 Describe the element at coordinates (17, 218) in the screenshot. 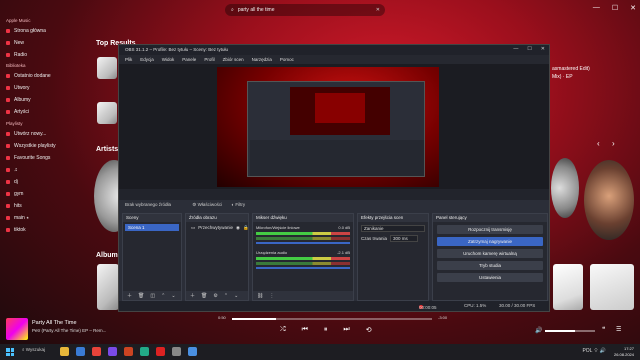

I see `sidebar-playlist: main ⭑` at that location.